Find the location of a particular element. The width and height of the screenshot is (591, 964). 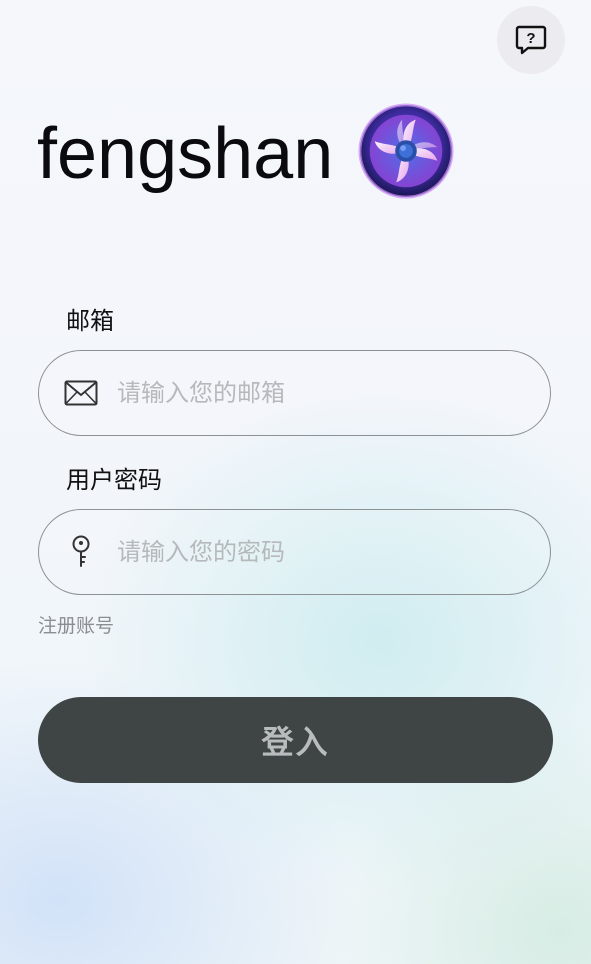

password-field-container is located at coordinates (294, 552).